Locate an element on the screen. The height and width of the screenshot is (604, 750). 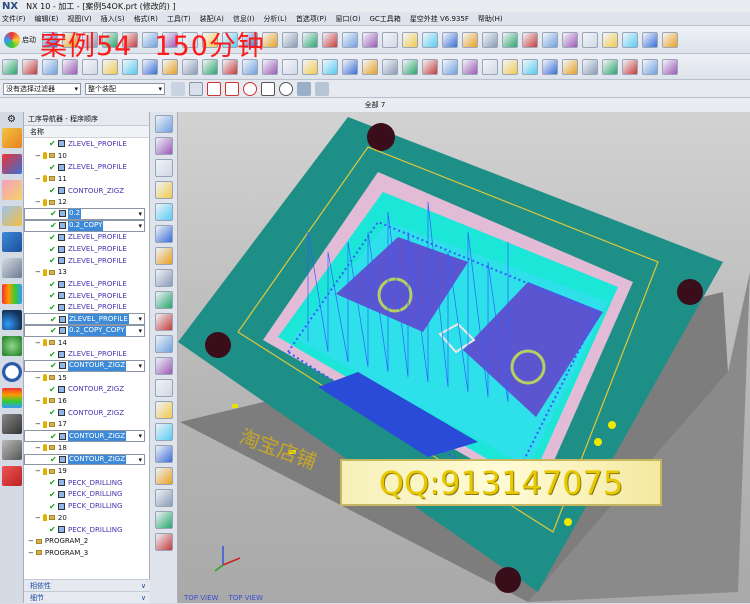
start-icon is located at coordinates (12, 39).